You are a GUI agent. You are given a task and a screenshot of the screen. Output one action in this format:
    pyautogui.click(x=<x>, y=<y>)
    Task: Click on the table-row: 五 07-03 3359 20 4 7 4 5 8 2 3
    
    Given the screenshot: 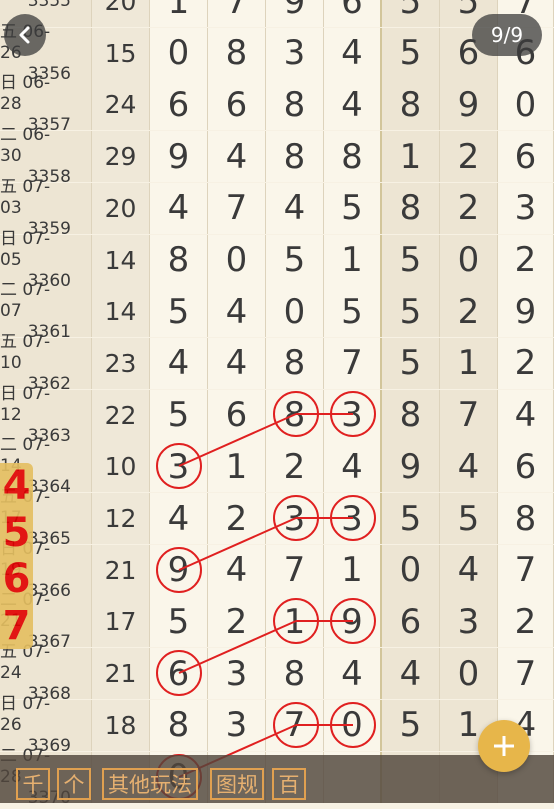 What is the action you would take?
    pyautogui.click(x=277, y=208)
    